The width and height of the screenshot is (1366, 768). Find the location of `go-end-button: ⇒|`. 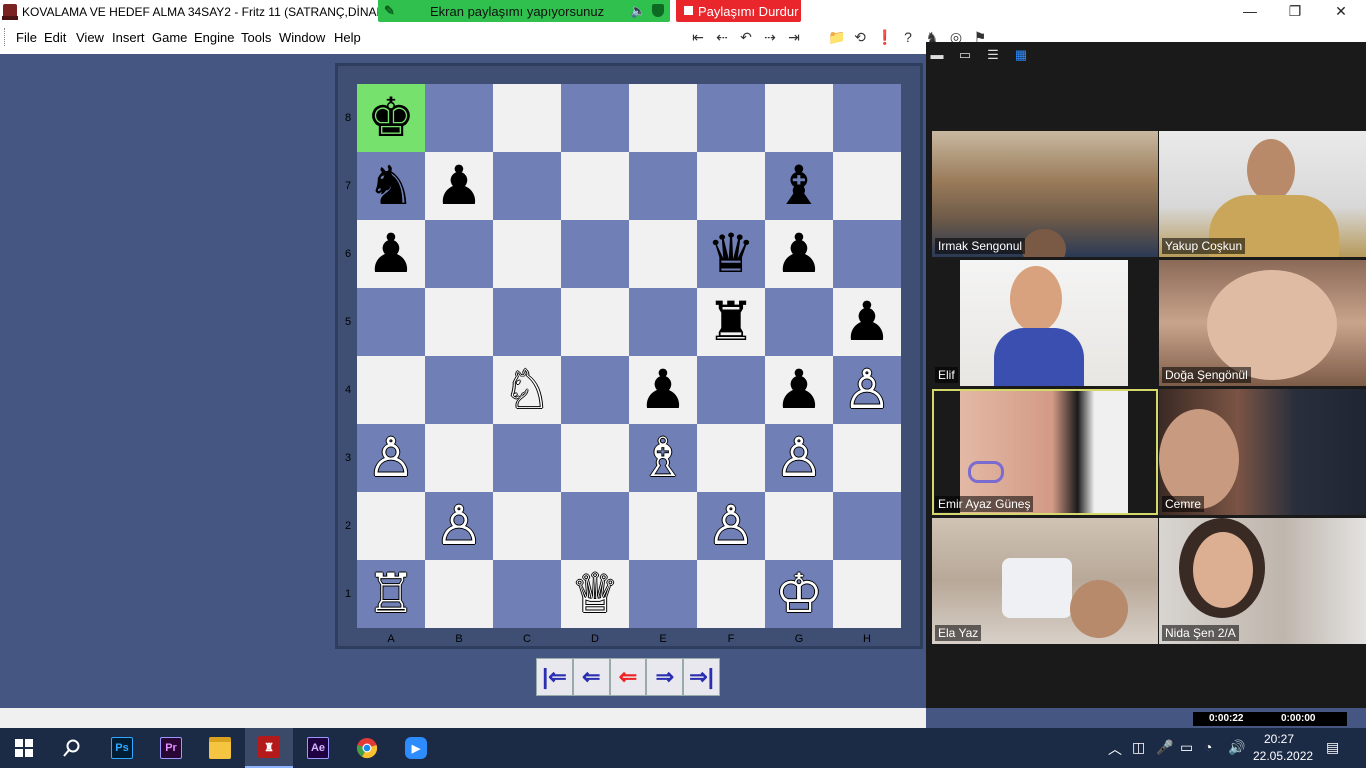

go-end-button: ⇒| is located at coordinates (701, 677).